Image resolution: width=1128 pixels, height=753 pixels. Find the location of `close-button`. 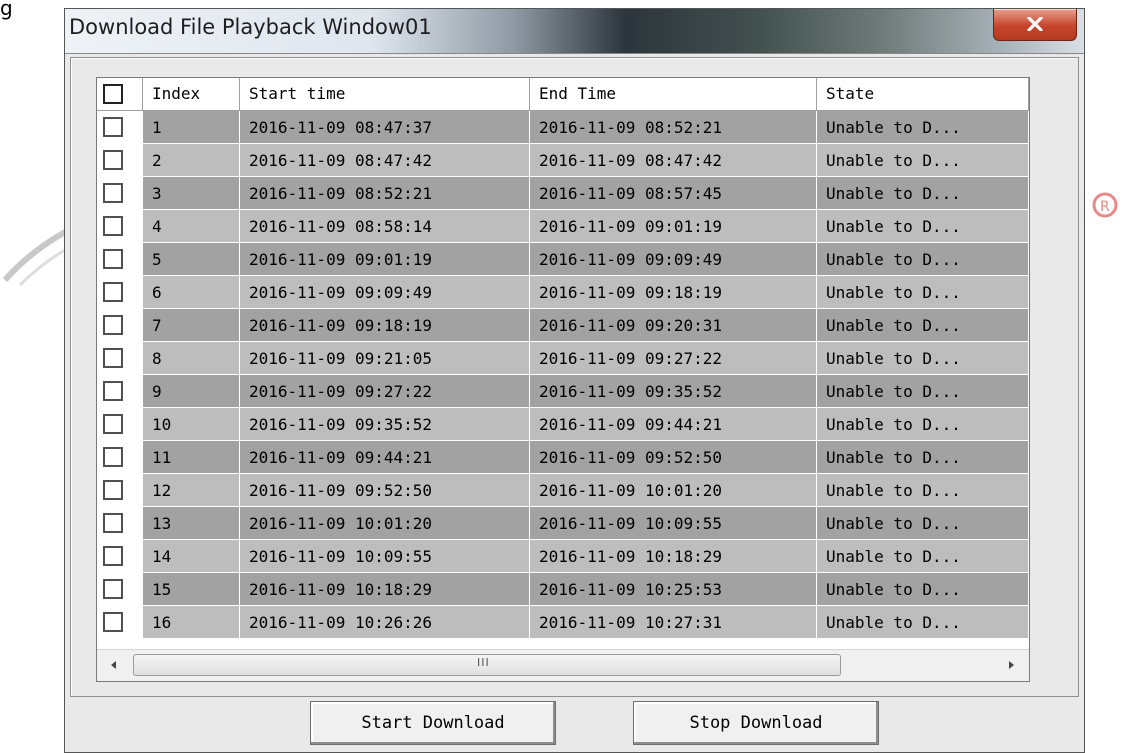

close-button is located at coordinates (1035, 25).